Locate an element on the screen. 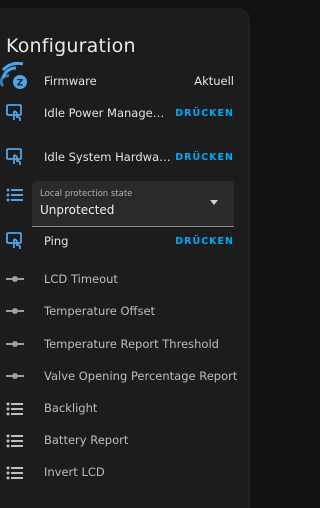 The width and height of the screenshot is (320, 508). temperature-report-threshold-row: Temperature Report Threshold is located at coordinates (124, 344).